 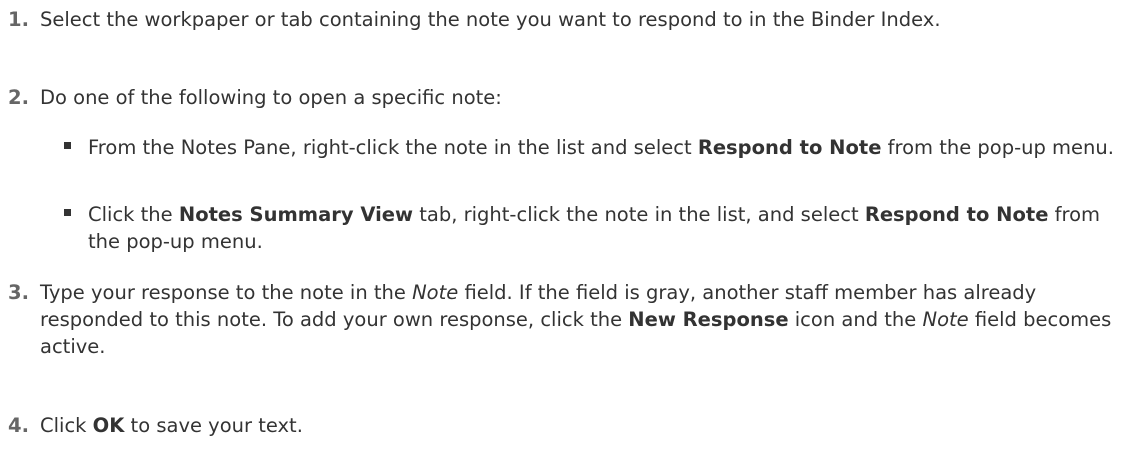 I want to click on step-3-number: 3., so click(x=18, y=292).